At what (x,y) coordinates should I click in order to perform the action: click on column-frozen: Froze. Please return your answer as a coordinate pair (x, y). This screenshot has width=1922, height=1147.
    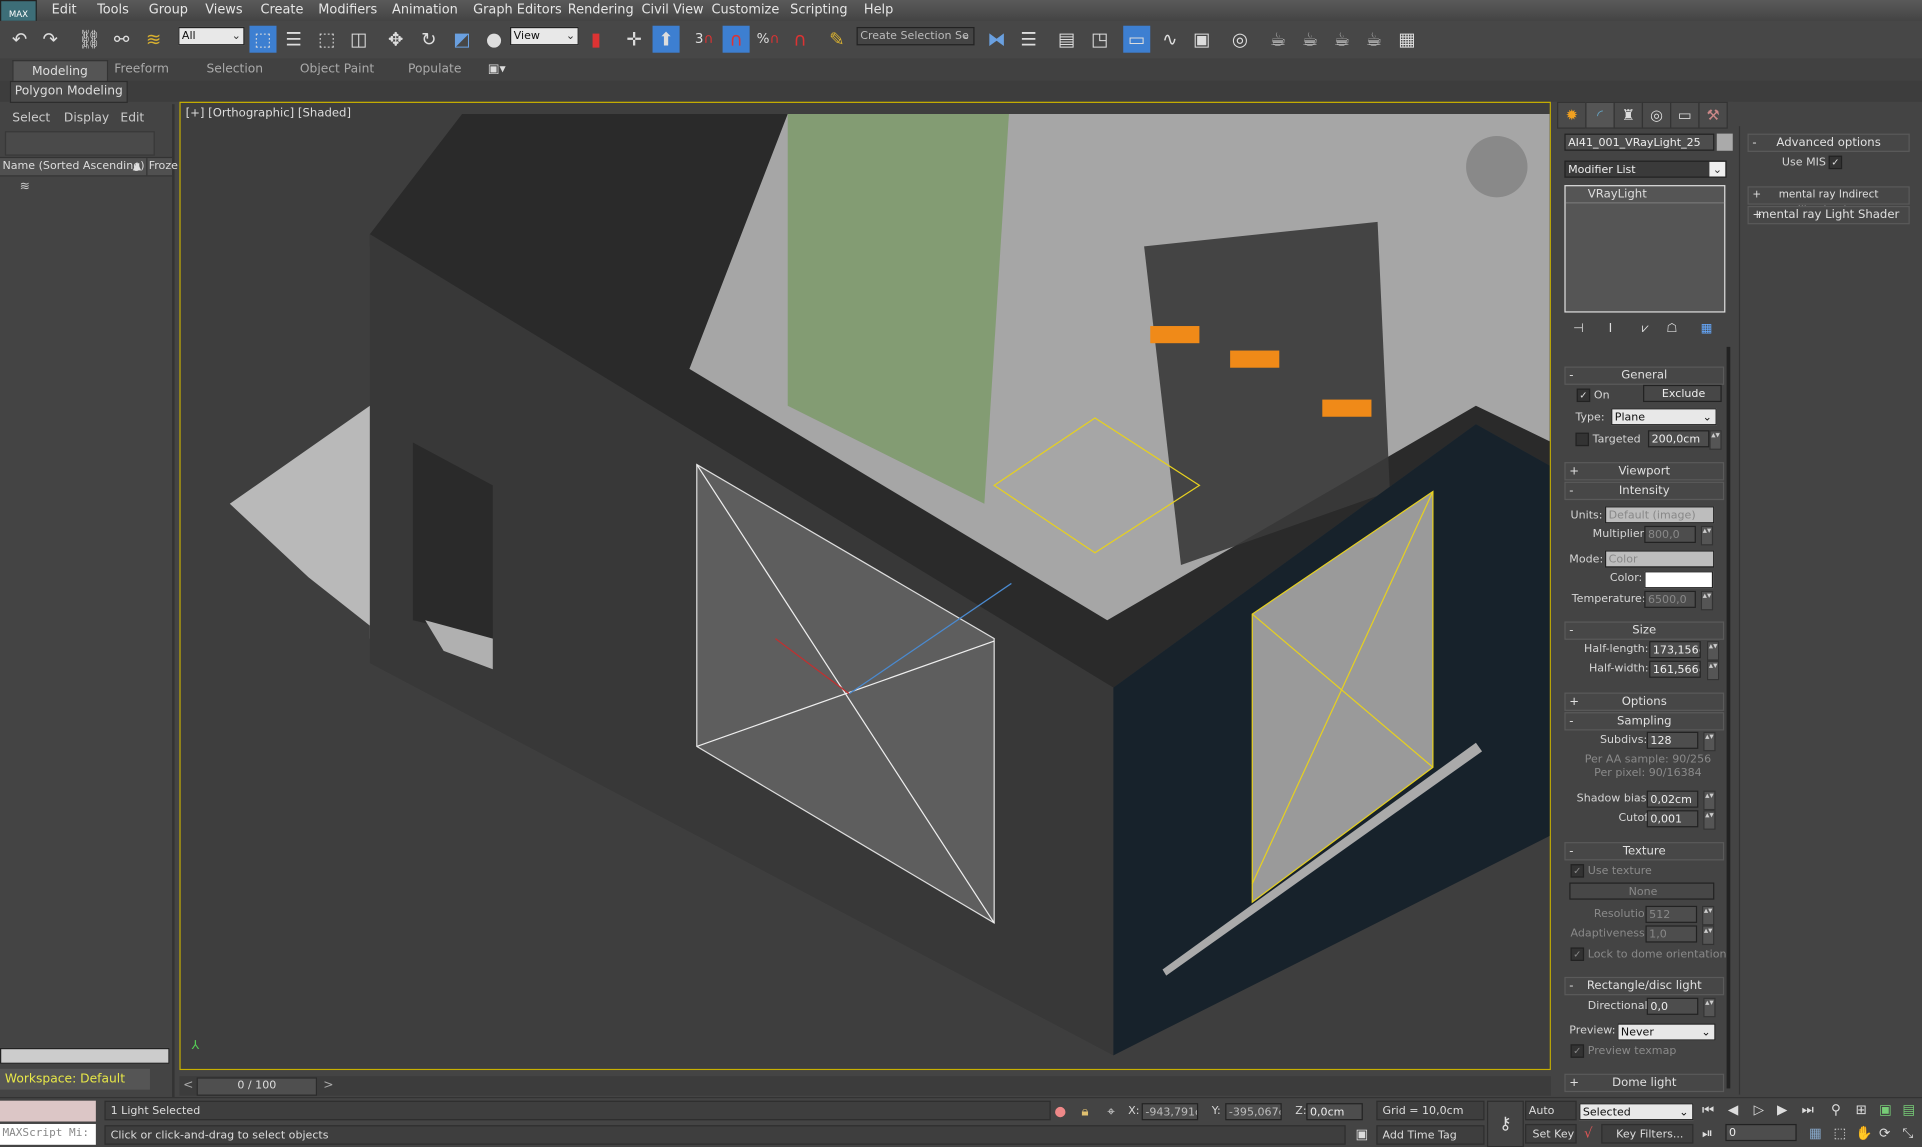
    Looking at the image, I should click on (162, 167).